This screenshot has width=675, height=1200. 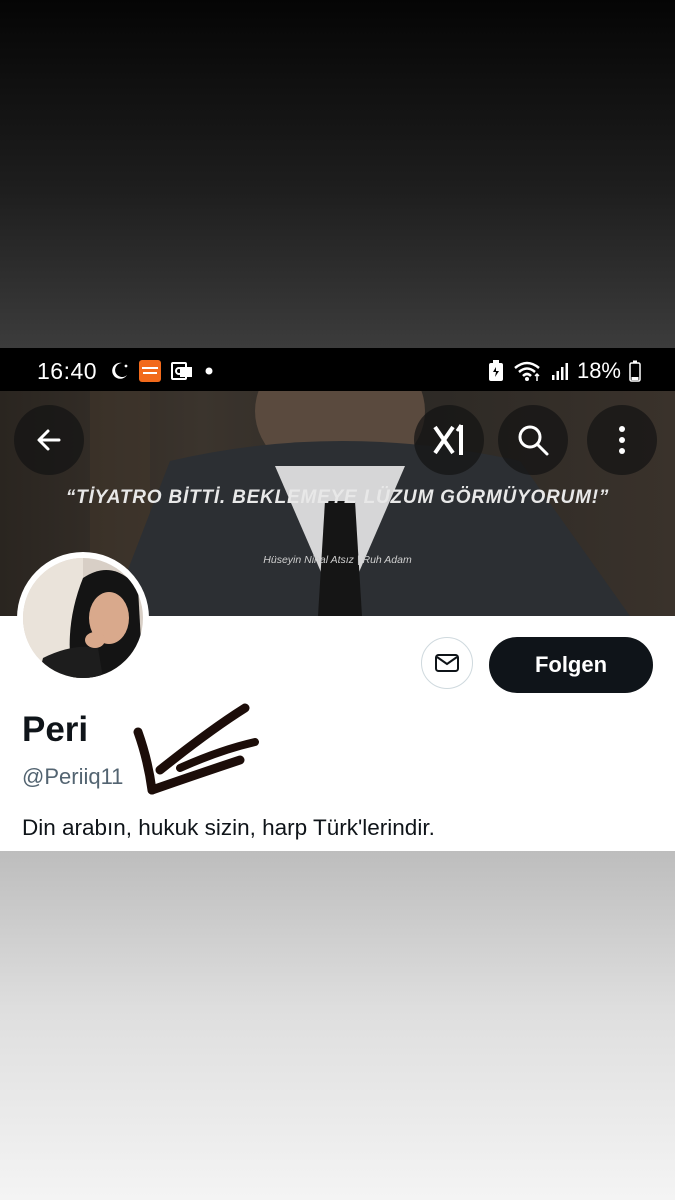 I want to click on dot-icon, so click(x=209, y=371).